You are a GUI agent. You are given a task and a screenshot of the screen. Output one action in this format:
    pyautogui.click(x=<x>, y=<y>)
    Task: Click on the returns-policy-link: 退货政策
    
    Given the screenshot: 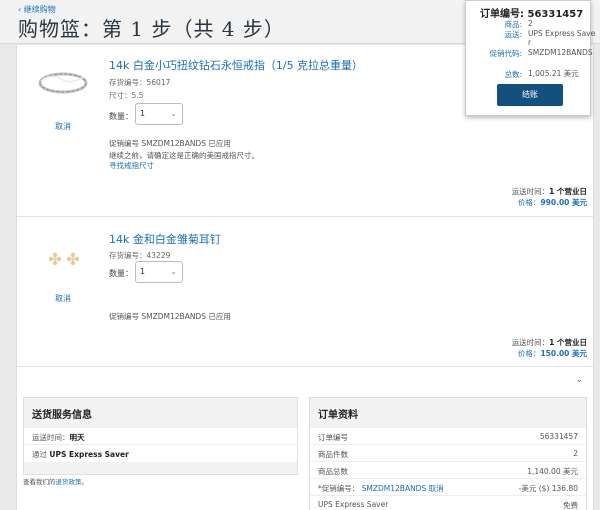 What is the action you would take?
    pyautogui.click(x=69, y=482)
    